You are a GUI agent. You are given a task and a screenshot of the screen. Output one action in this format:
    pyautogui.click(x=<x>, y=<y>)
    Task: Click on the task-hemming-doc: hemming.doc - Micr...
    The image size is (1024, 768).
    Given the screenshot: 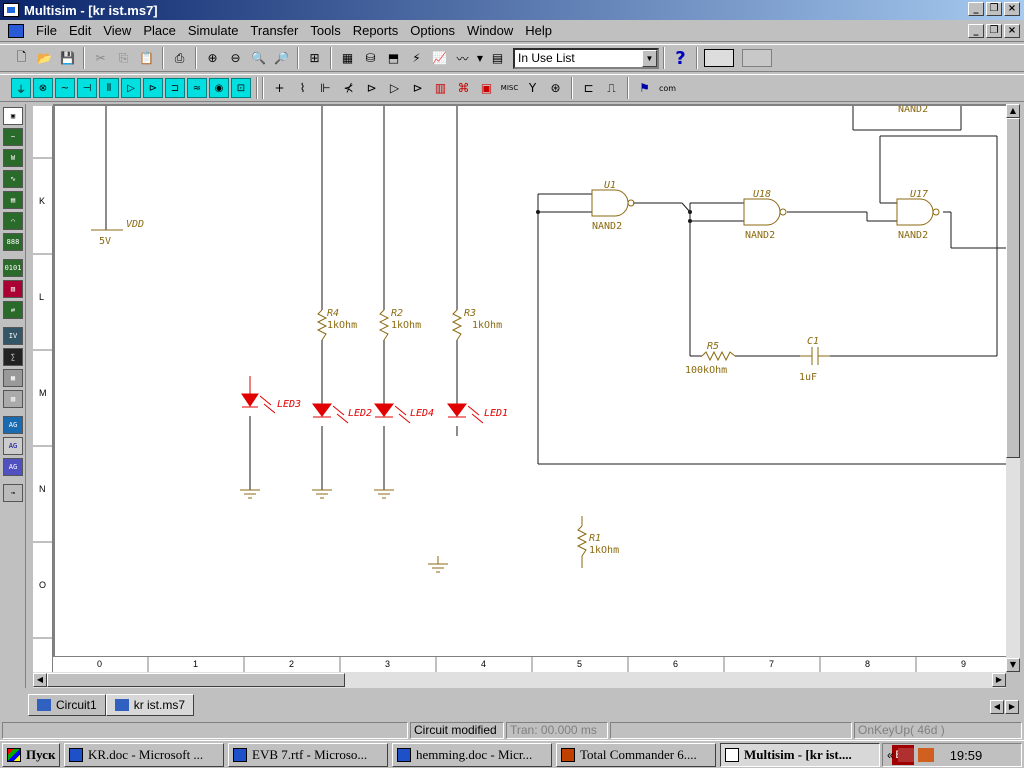 What is the action you would take?
    pyautogui.click(x=472, y=755)
    